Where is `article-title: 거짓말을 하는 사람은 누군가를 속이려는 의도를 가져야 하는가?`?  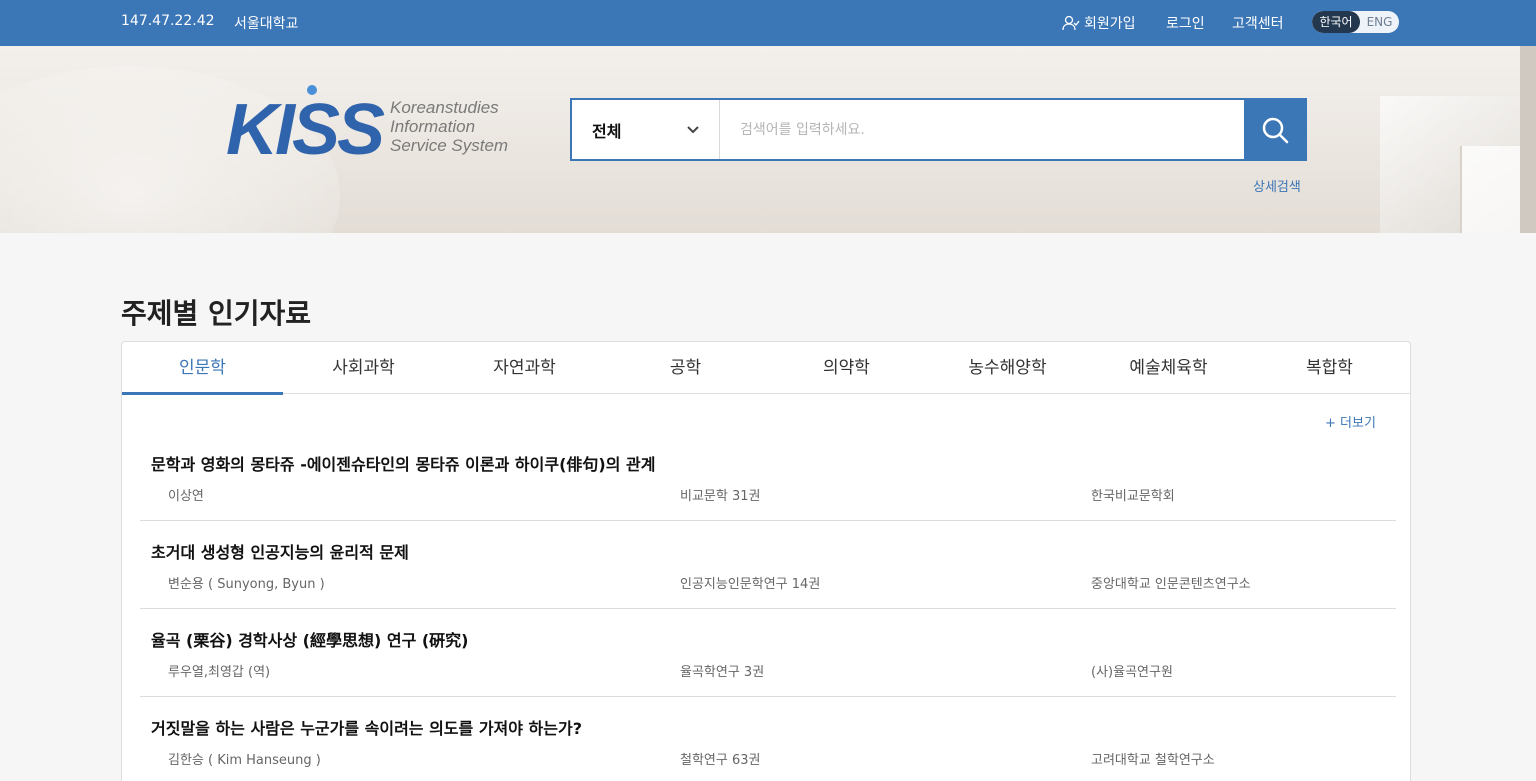
article-title: 거짓말을 하는 사람은 누군가를 속이려는 의도를 가져야 하는가? is located at coordinates (366, 727).